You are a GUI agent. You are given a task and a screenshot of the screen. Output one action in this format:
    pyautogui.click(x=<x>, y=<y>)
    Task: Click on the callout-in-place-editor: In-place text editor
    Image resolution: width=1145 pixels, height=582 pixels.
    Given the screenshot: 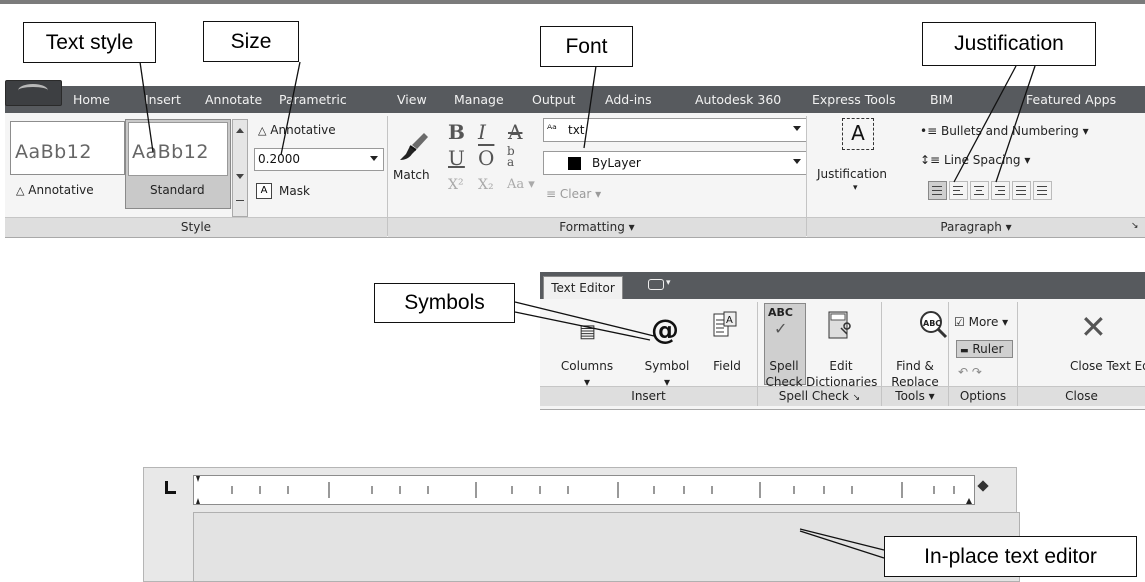 What is the action you would take?
    pyautogui.click(x=1010, y=556)
    